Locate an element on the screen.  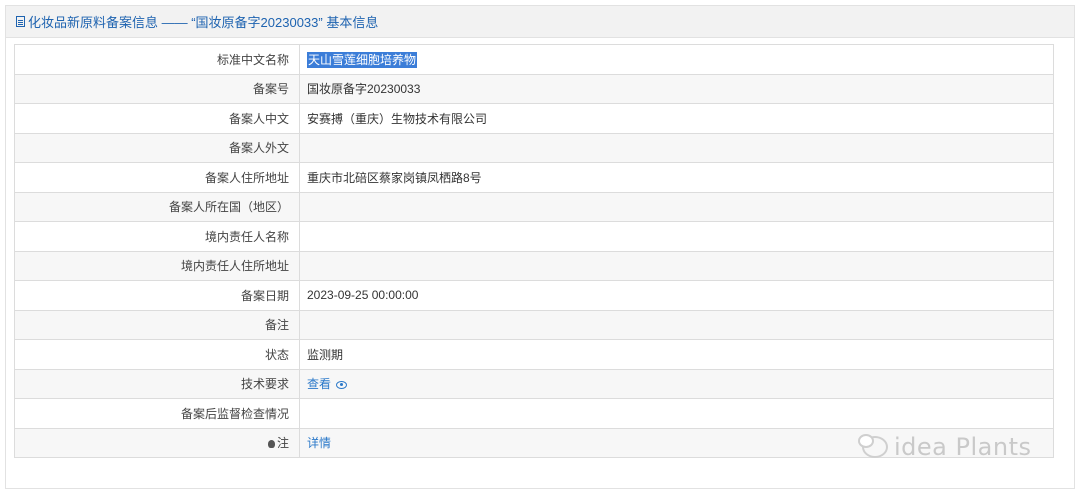
watermark: idea Plants is located at coordinates (945, 447).